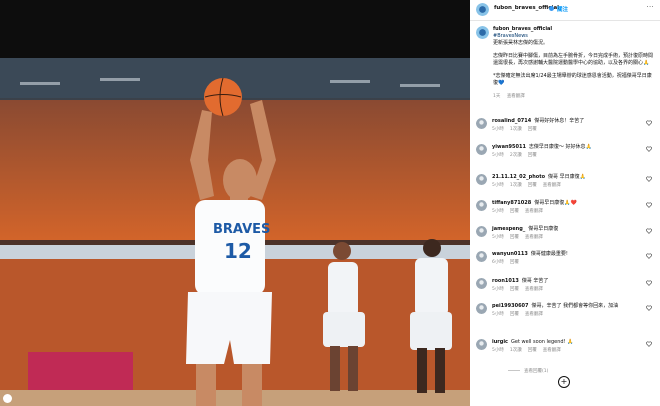 This screenshot has width=660, height=406. What do you see at coordinates (566, 310) in the screenshot?
I see `comment-item: pei19930607 傑哥，辛苦了 我們都會等你回來，加油 5小時 回覆 查看翻譯` at bounding box center [566, 310].